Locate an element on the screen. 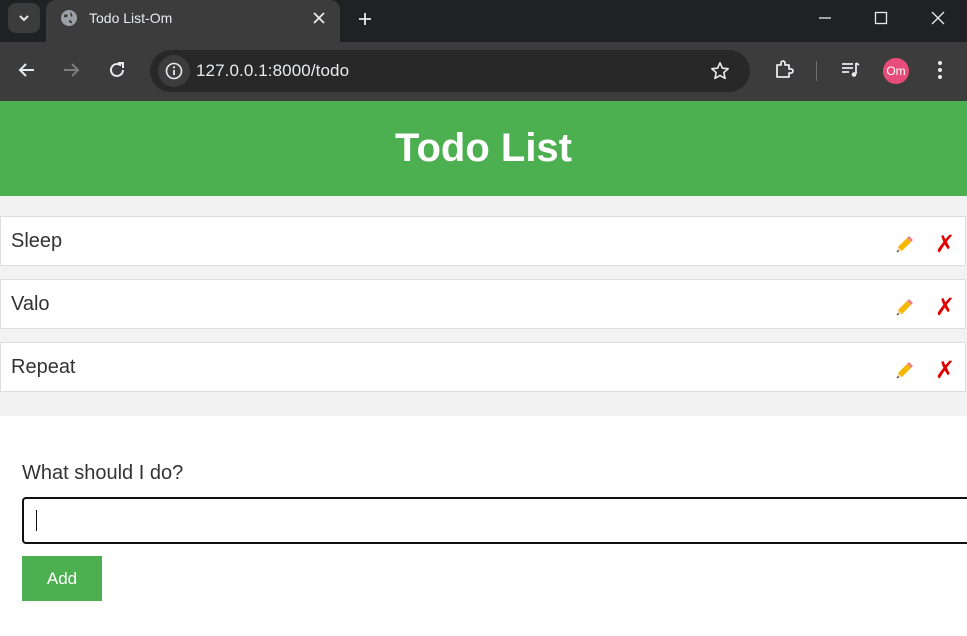 This screenshot has height=636, width=967. minimize-icon is located at coordinates (825, 18).